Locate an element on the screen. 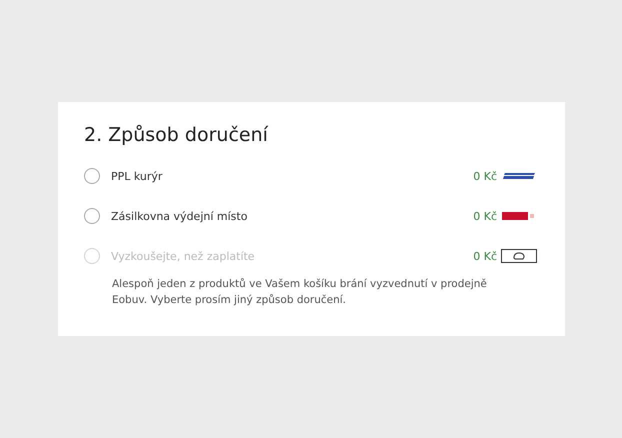 This screenshot has height=438, width=622. option-label: PPL kurýr is located at coordinates (137, 176).